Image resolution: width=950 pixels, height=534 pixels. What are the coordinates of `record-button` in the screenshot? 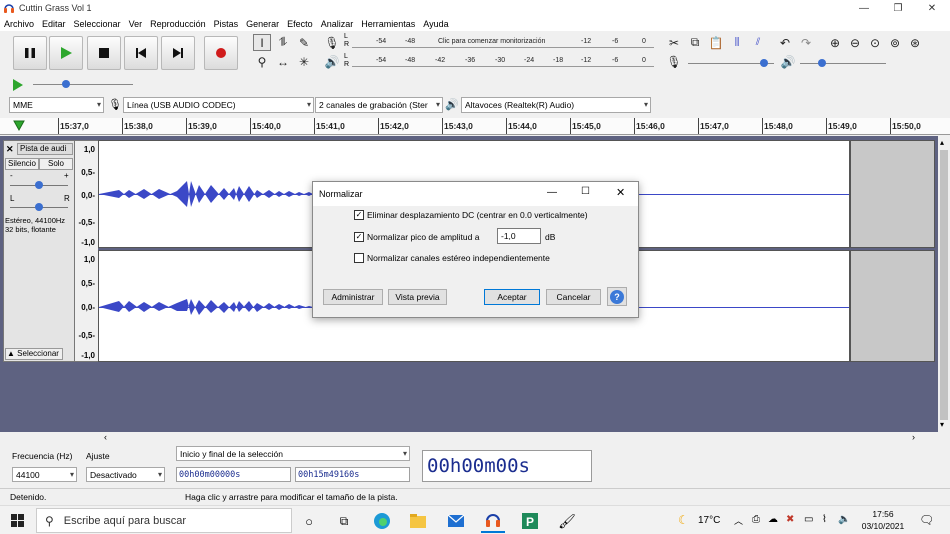 It's located at (221, 53).